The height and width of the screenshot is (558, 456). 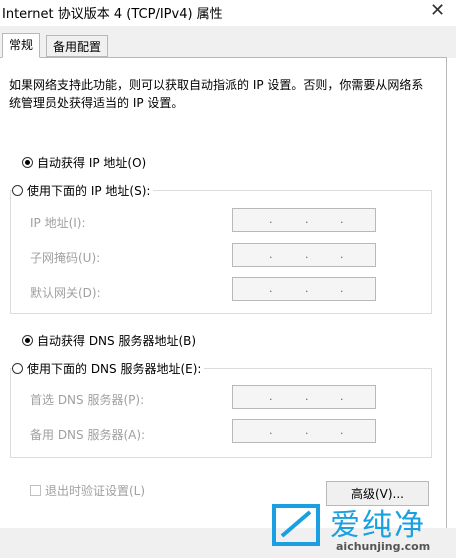 I want to click on watermark-name: 爱纯净, so click(x=378, y=525).